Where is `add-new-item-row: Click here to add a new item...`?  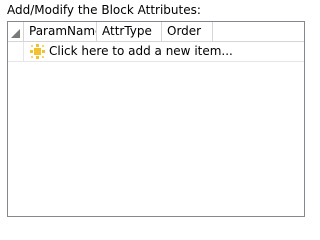 add-new-item-row: Click here to add a new item... is located at coordinates (156, 52).